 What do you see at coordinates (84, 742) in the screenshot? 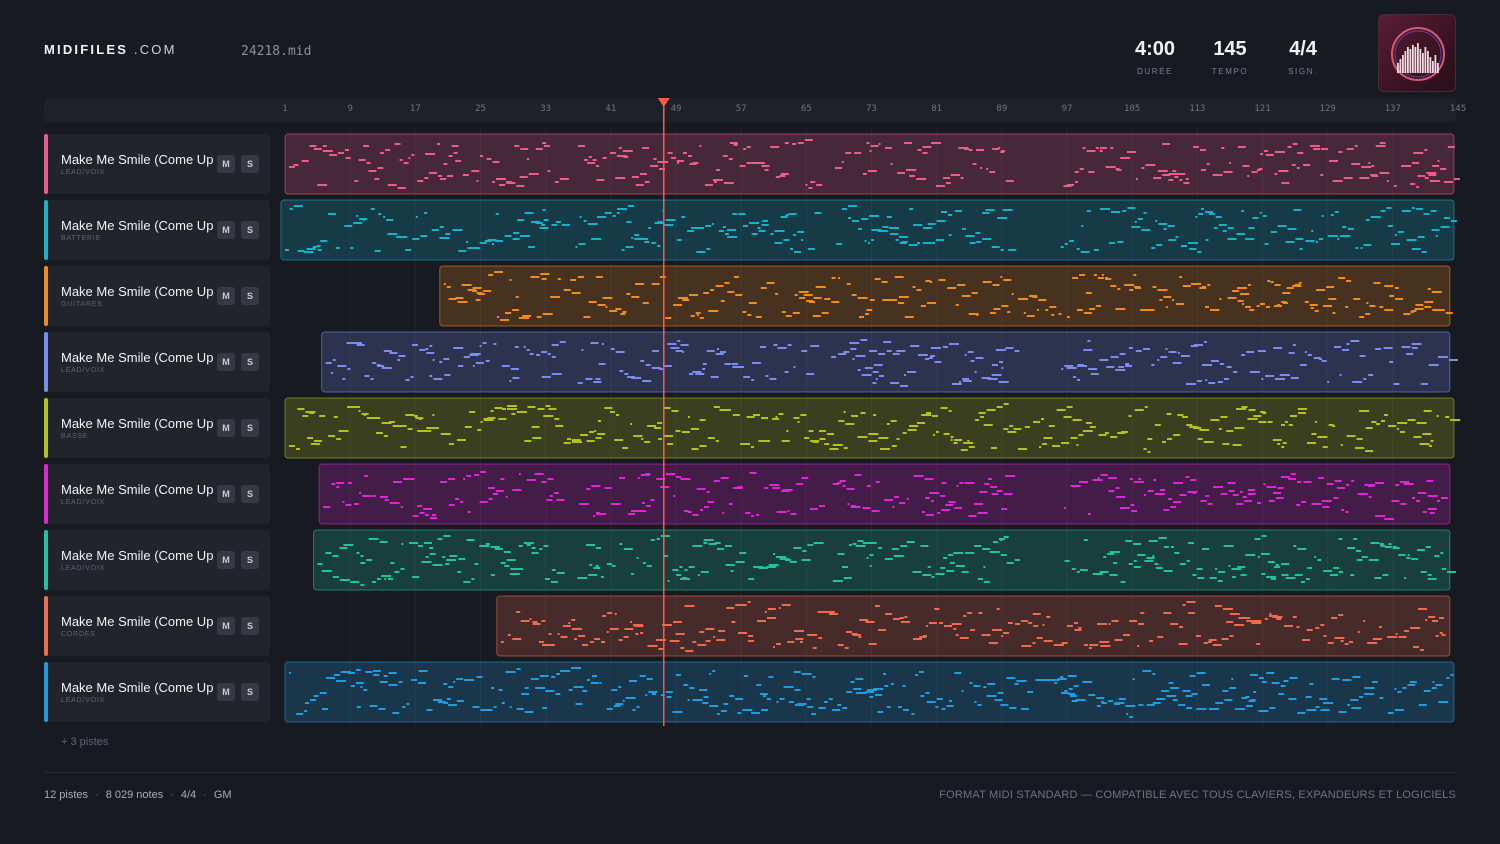
I see `more-tracks-link: + 3 pistes` at bounding box center [84, 742].